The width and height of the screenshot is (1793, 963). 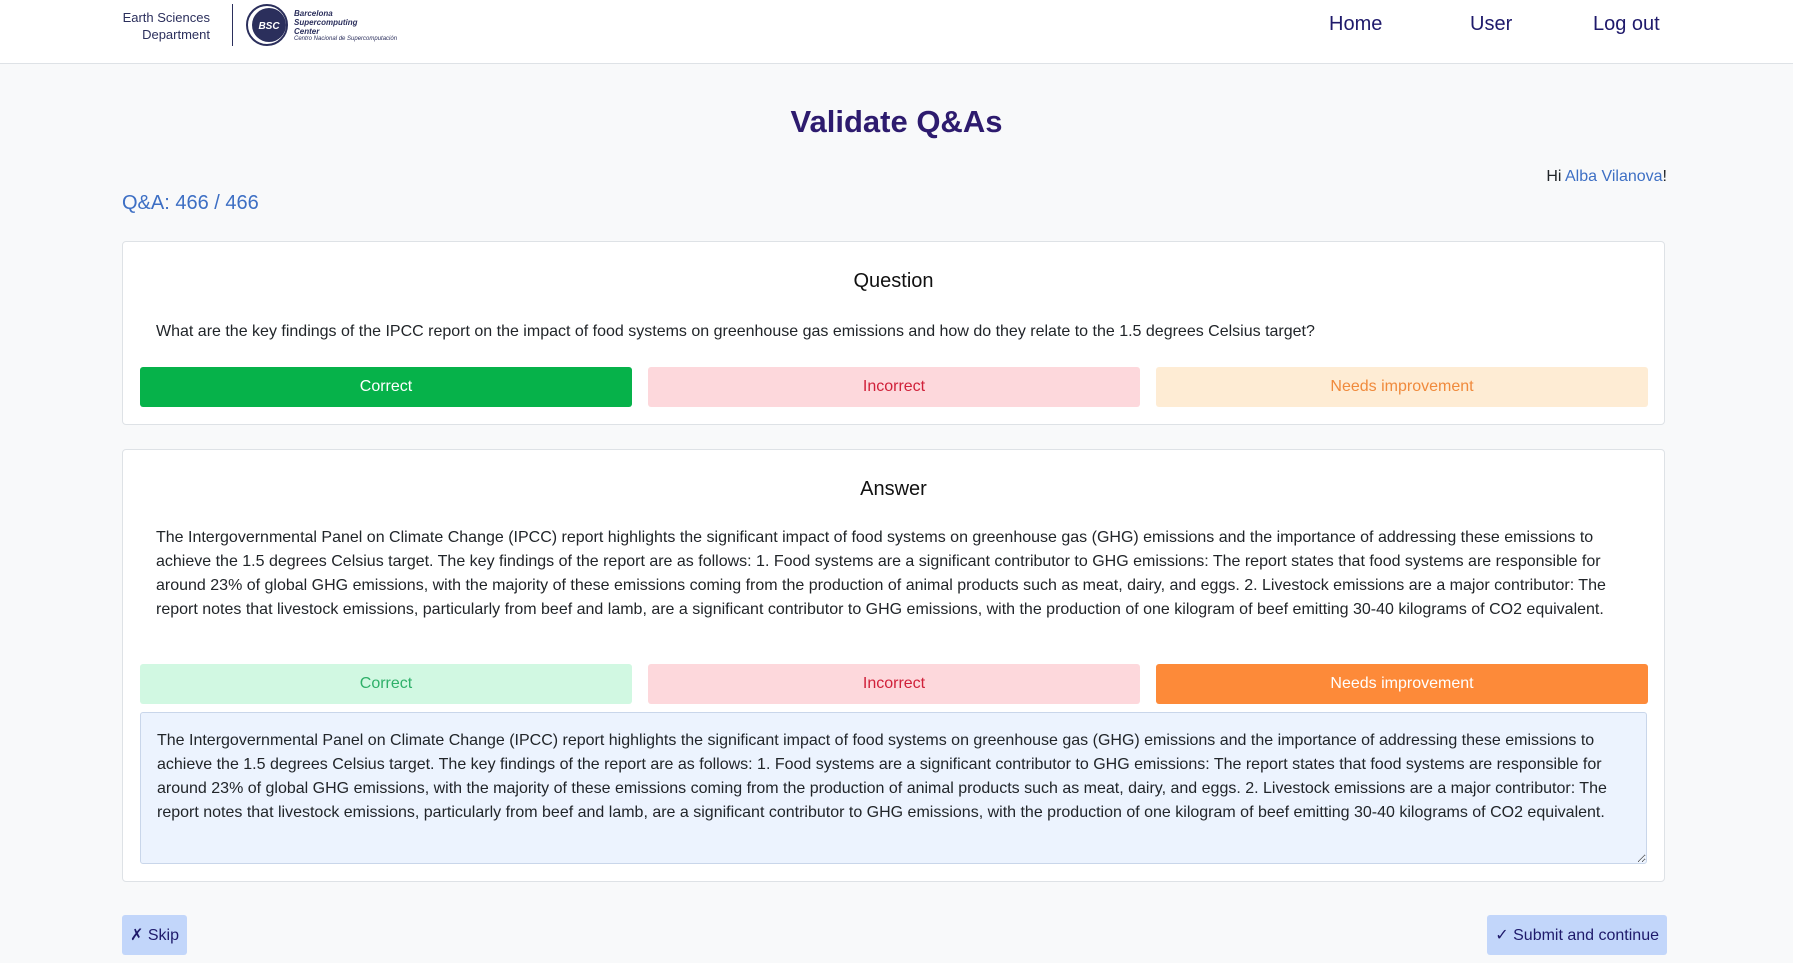 What do you see at coordinates (1402, 684) in the screenshot?
I see `answer-needs-improvement-button: Needs improvement` at bounding box center [1402, 684].